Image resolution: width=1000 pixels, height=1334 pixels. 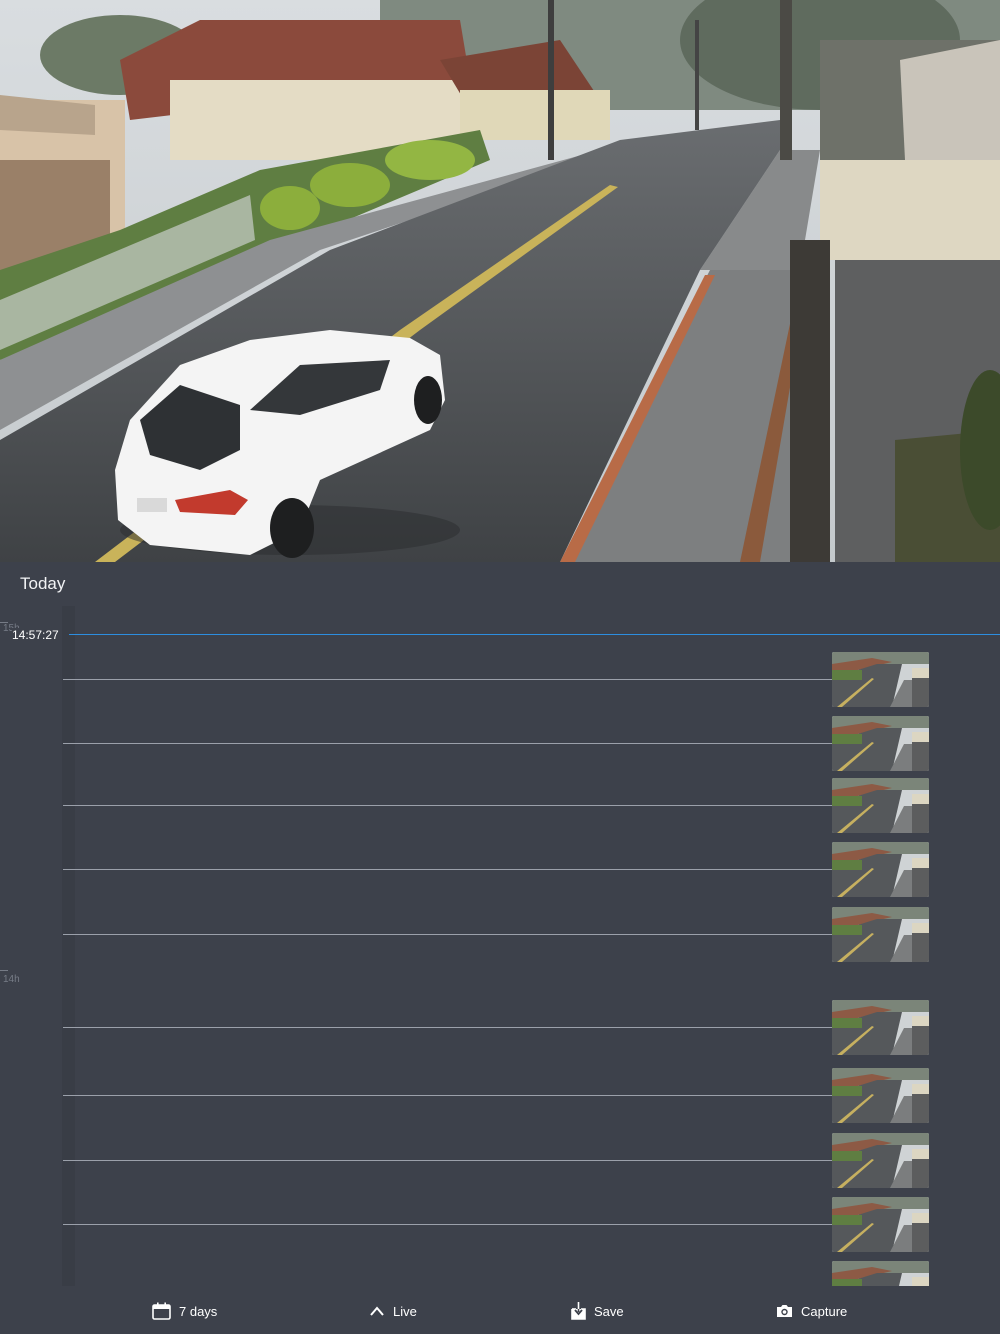 I want to click on capture-label: Capture, so click(x=824, y=1311).